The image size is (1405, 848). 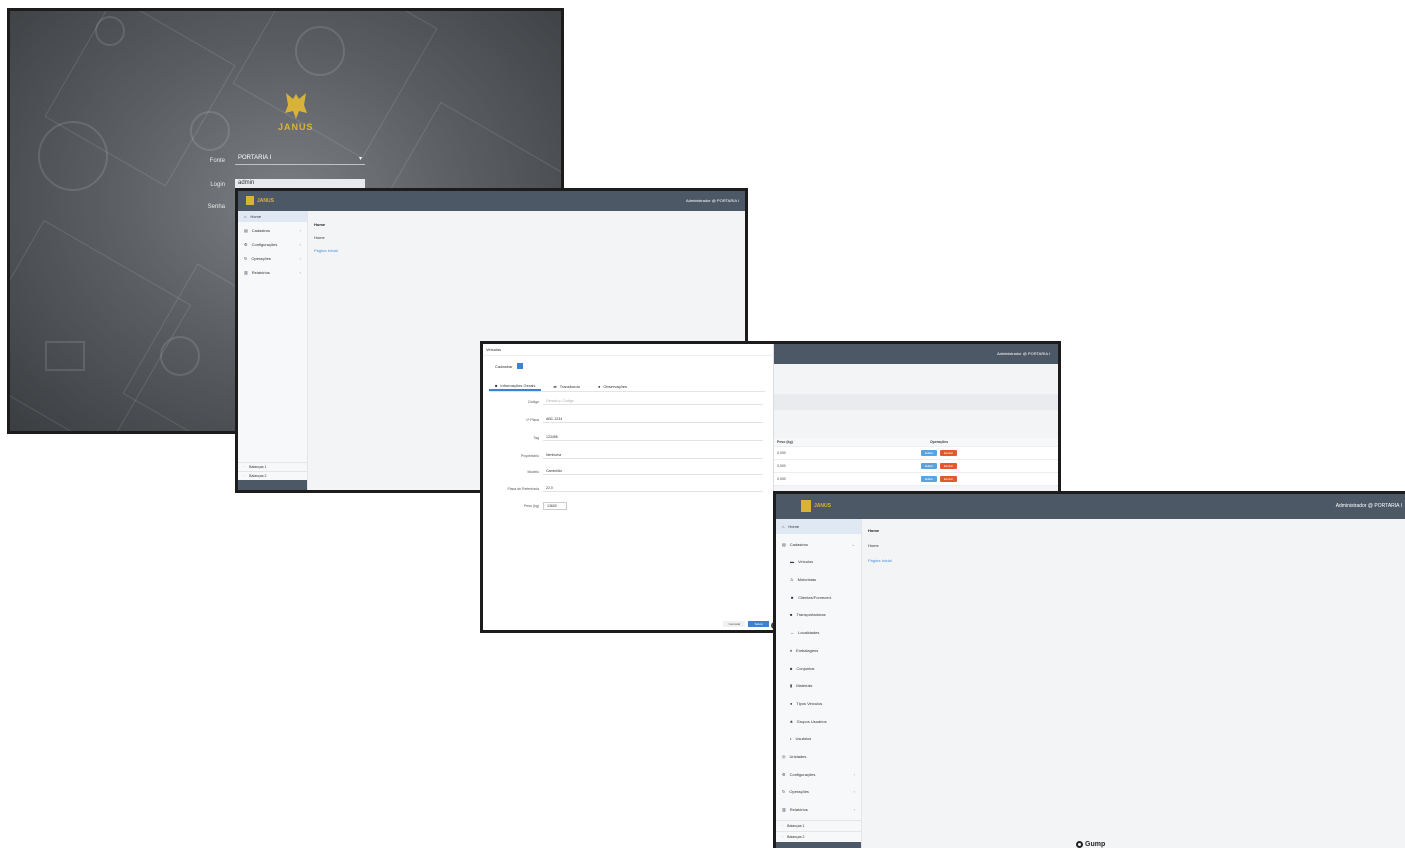 What do you see at coordinates (818, 685) in the screenshot?
I see `sidebar-item-materiais: ▮ Materiais` at bounding box center [818, 685].